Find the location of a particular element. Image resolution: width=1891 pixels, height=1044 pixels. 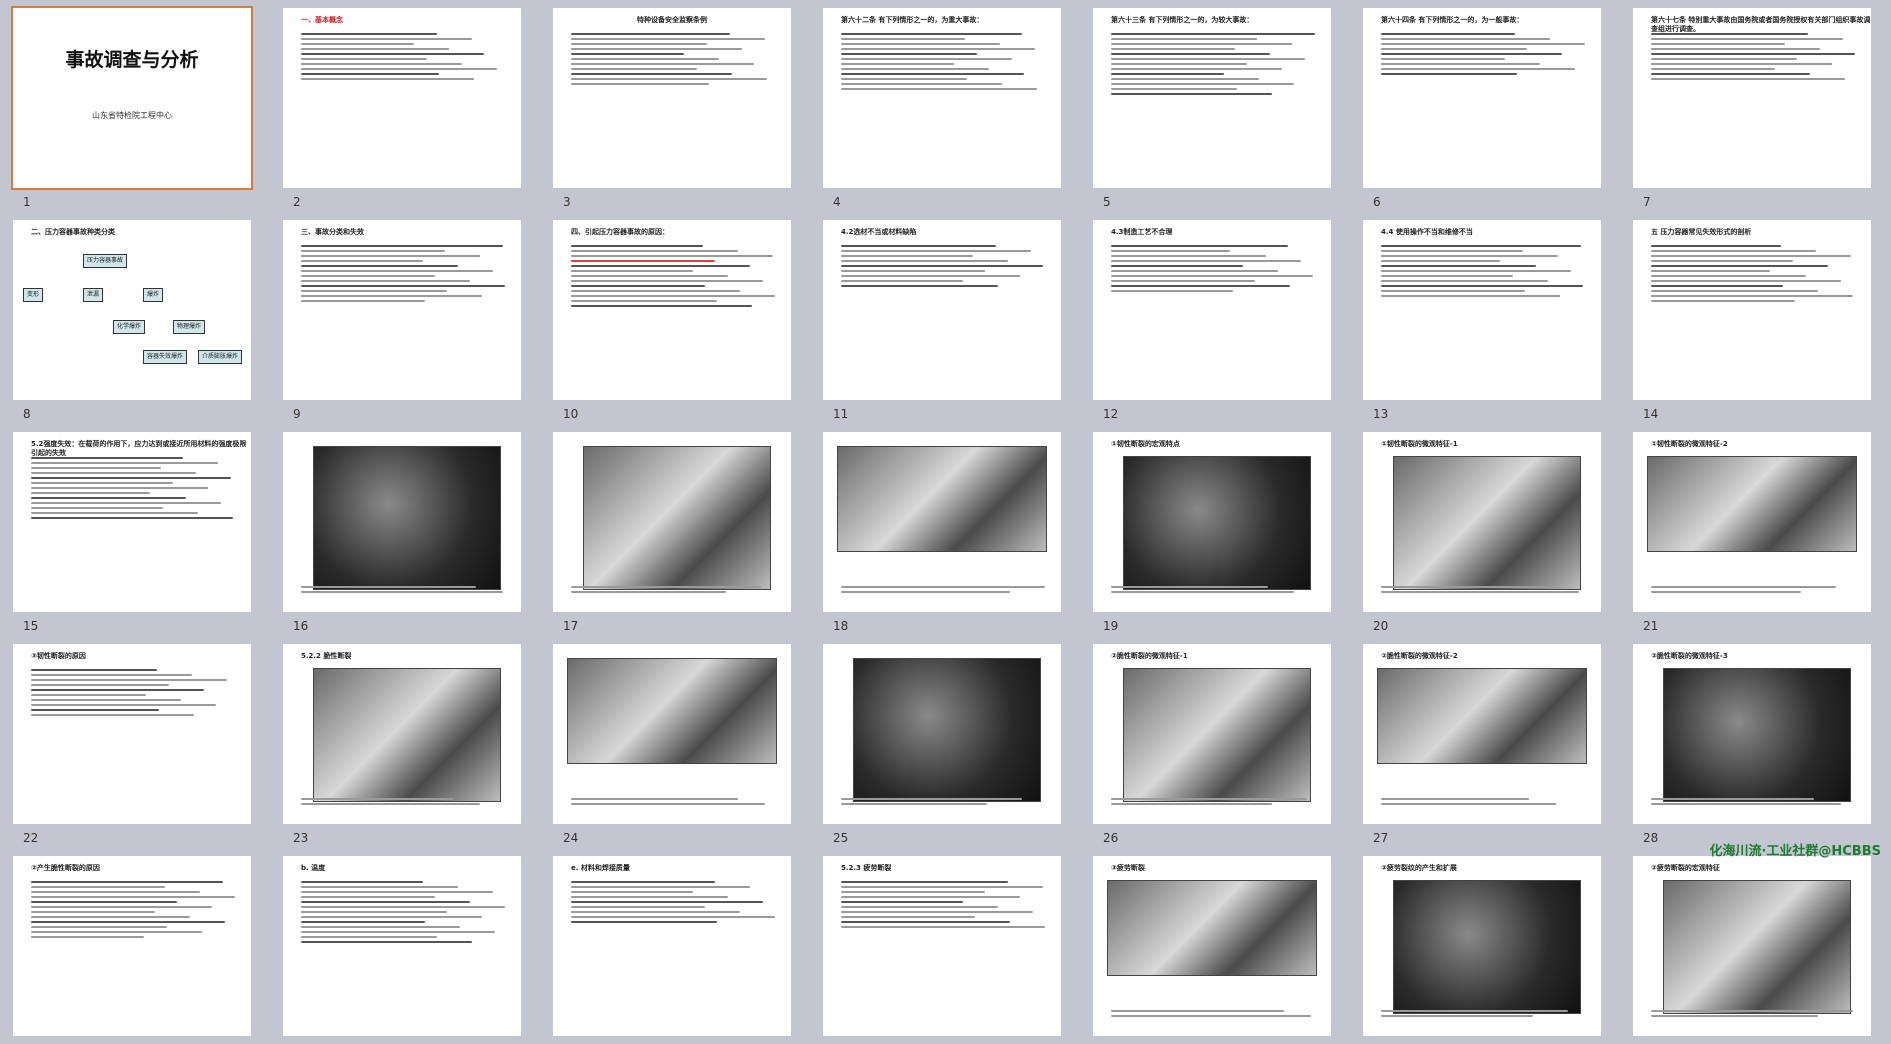

slide-thumbnail-cell: e. 材料和焊接质量 is located at coordinates (672, 950).